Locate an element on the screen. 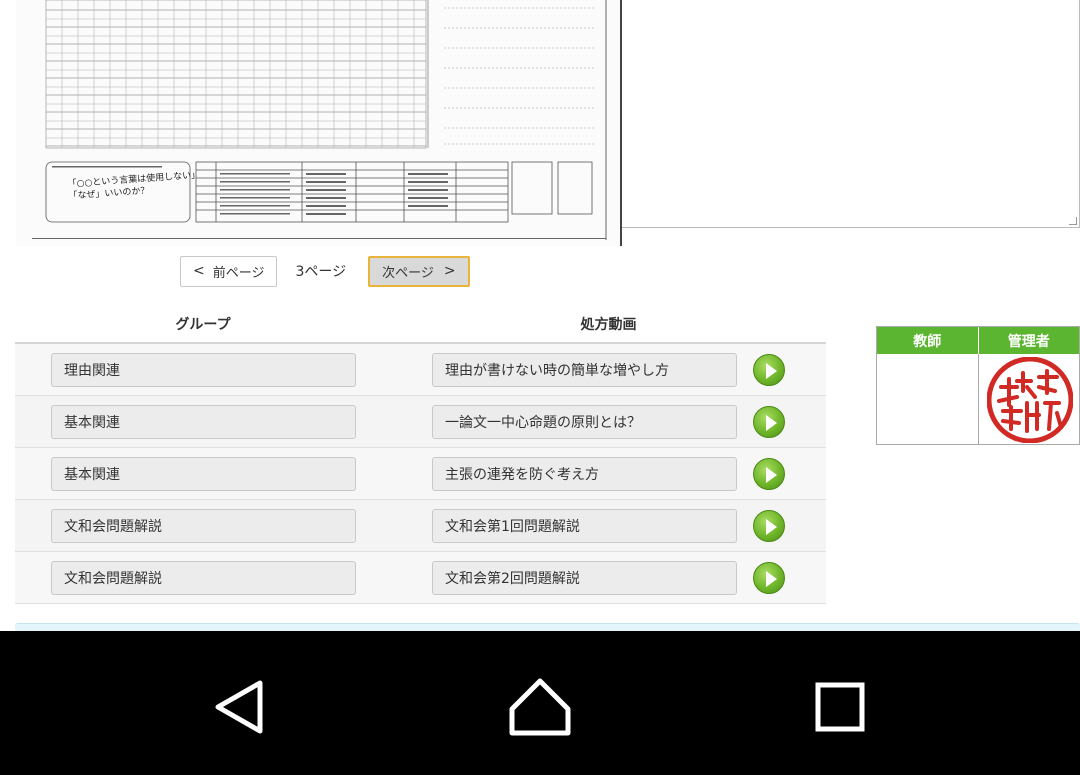 The width and height of the screenshot is (1080, 775). nav-back-icon is located at coordinates (240, 707).